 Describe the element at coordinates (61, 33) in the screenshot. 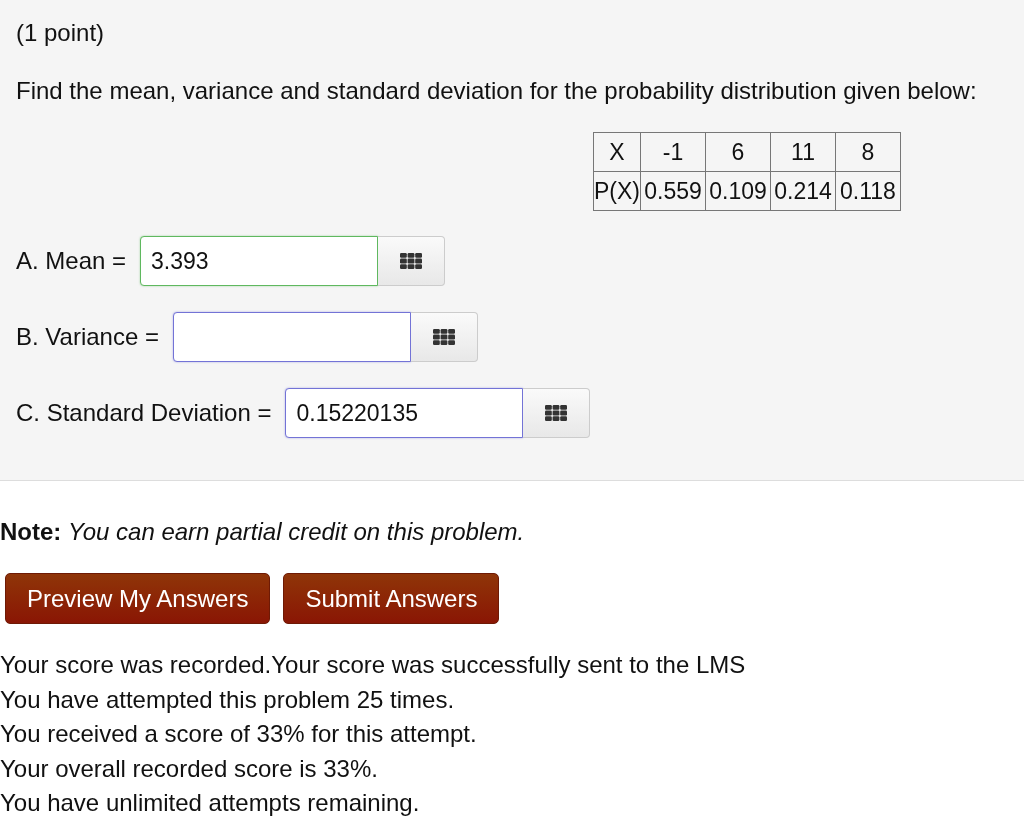

I see `points-label: (1 point)` at that location.